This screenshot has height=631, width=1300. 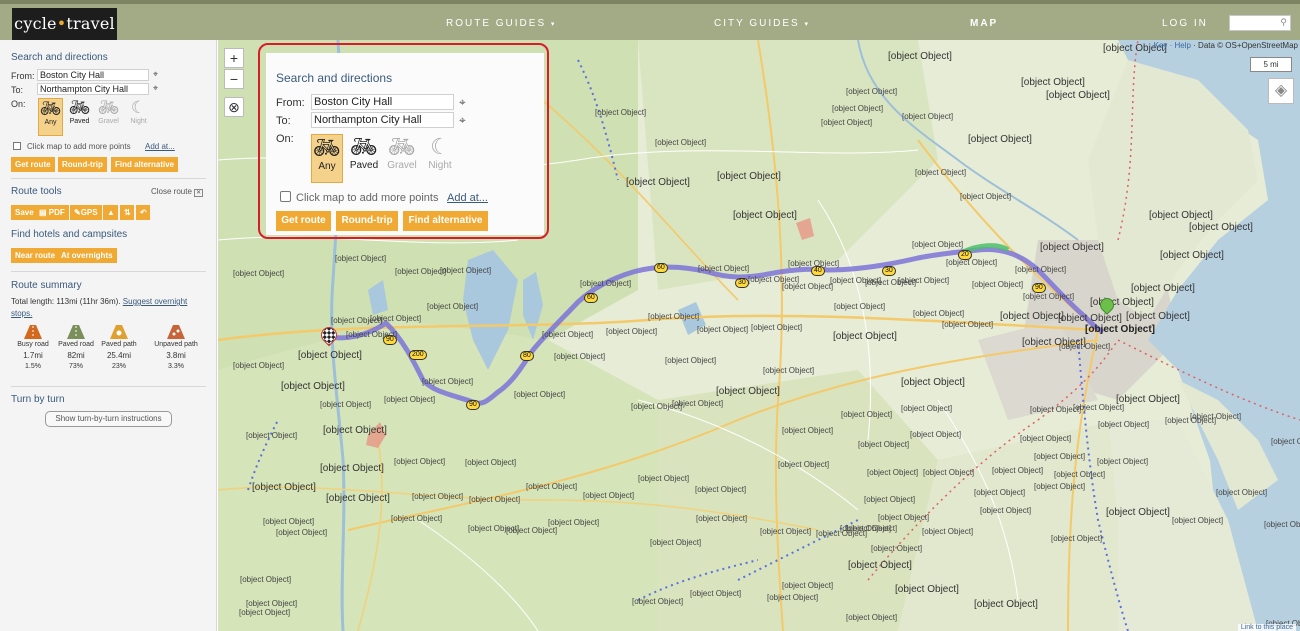 I want to click on elevation-button: ▲, so click(x=110, y=212).